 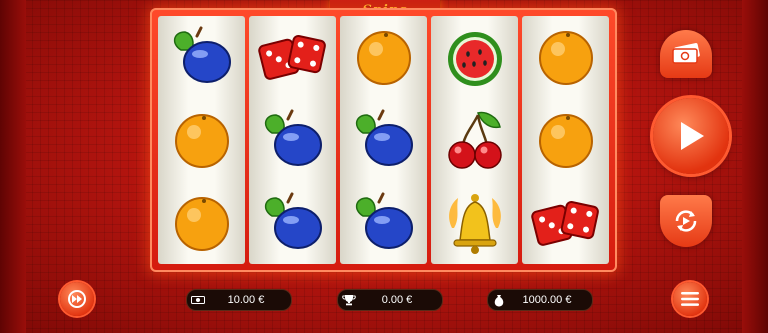 What do you see at coordinates (547, 300) in the screenshot?
I see `balance-value: 1000.00 €` at bounding box center [547, 300].